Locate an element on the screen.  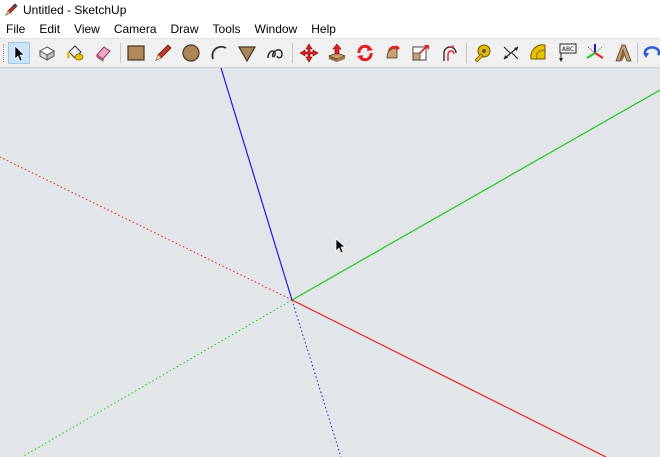
arc-tool-button is located at coordinates (219, 53).